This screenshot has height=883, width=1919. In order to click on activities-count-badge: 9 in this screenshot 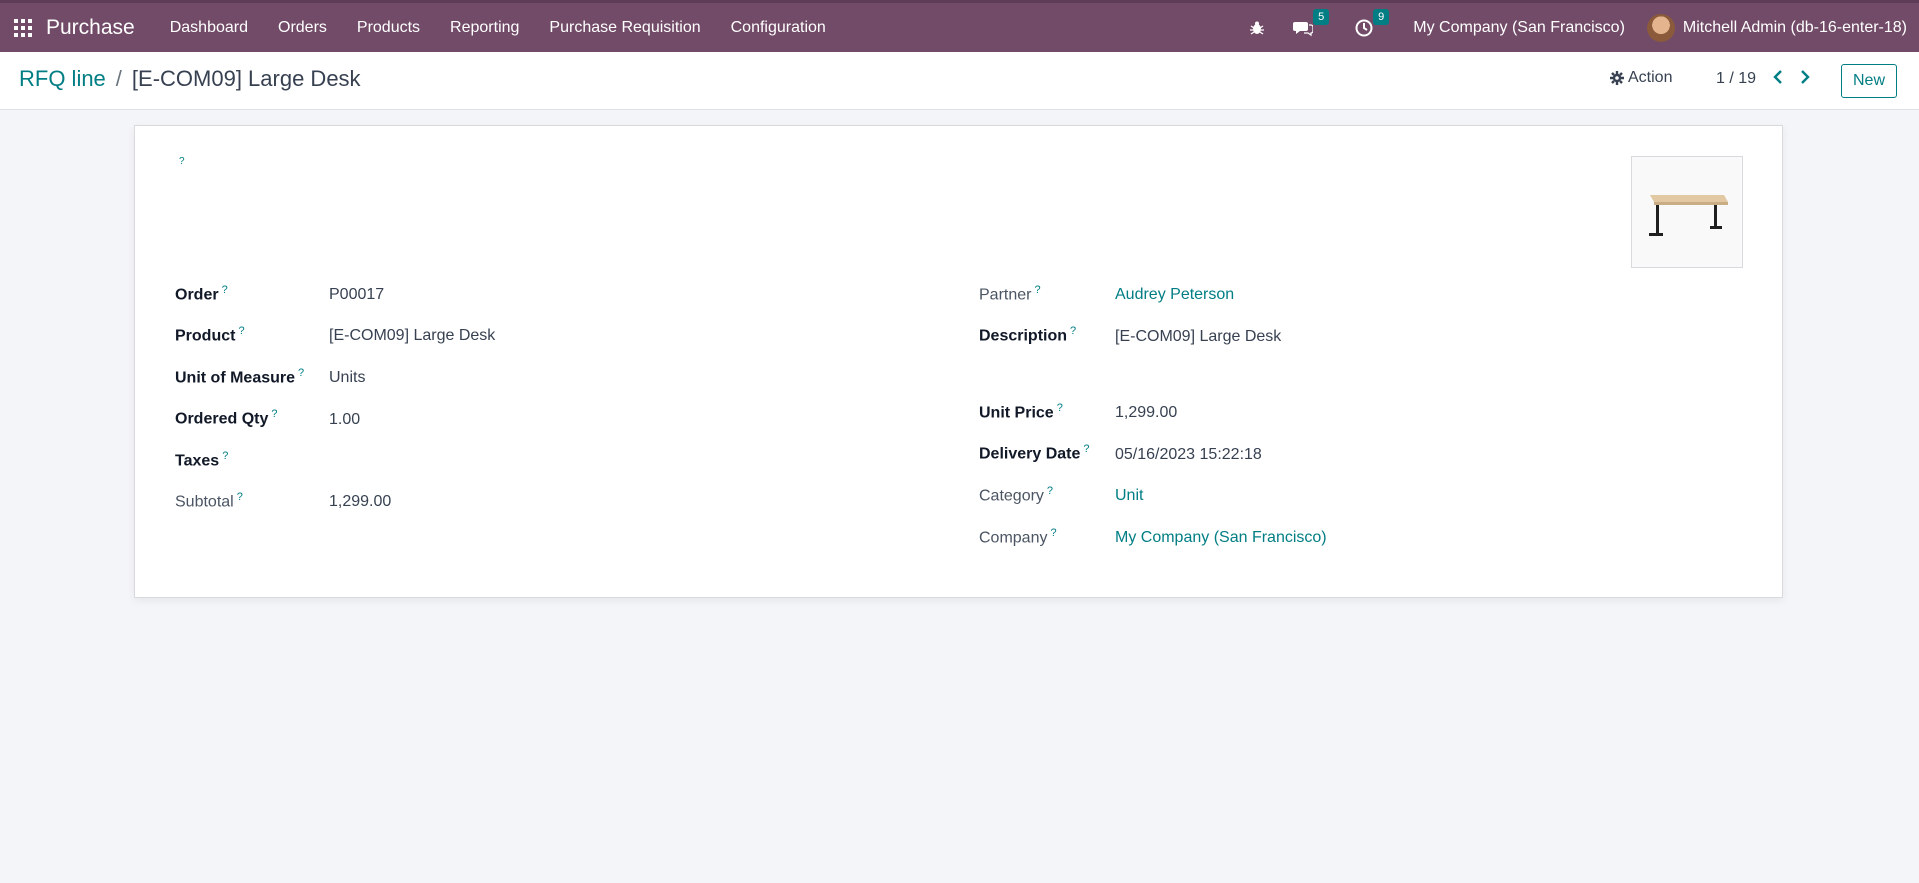, I will do `click(1381, 16)`.